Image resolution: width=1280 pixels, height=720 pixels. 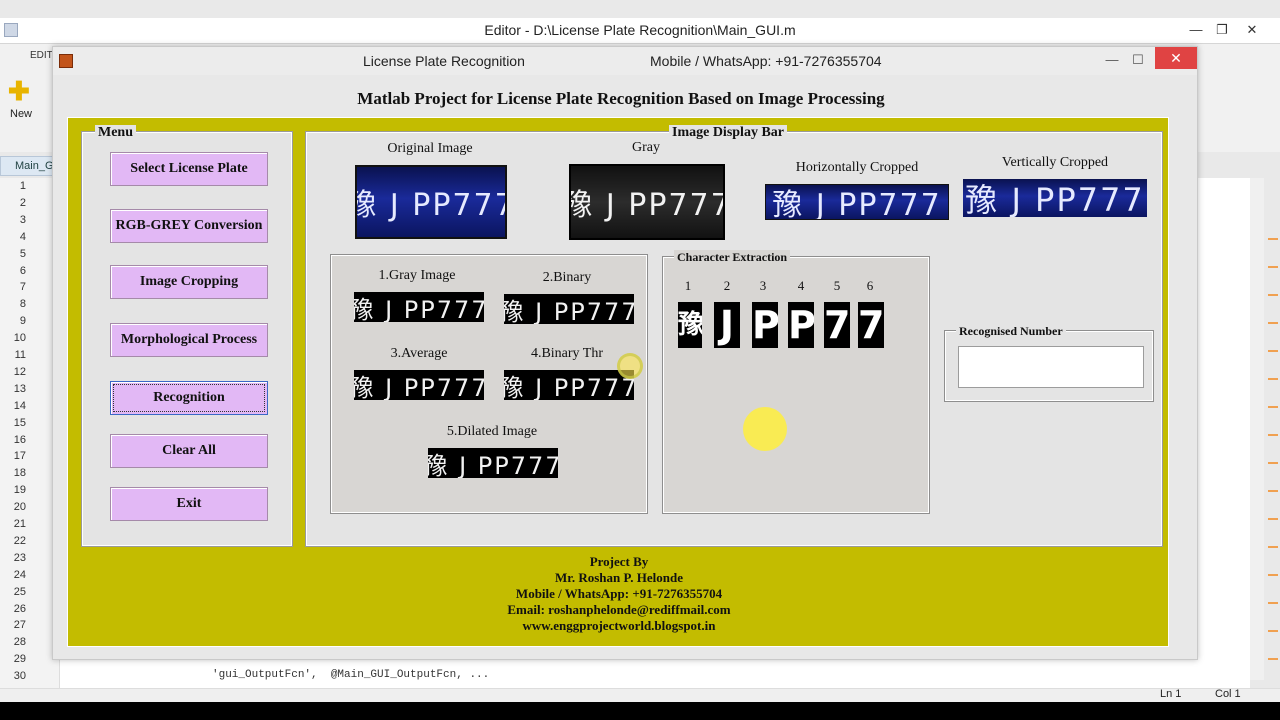 I want to click on line-number: 22, so click(x=19, y=540).